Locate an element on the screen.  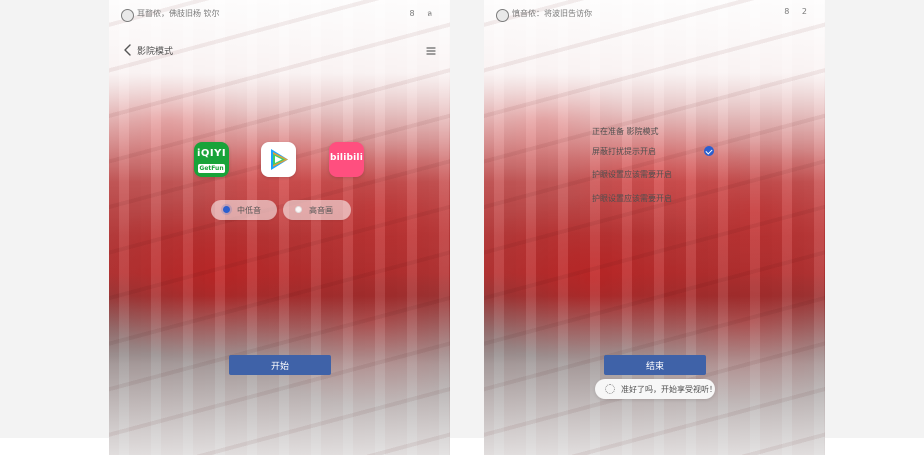
iqiyi-app-icon: iQIYI GetFun is located at coordinates (211, 159).